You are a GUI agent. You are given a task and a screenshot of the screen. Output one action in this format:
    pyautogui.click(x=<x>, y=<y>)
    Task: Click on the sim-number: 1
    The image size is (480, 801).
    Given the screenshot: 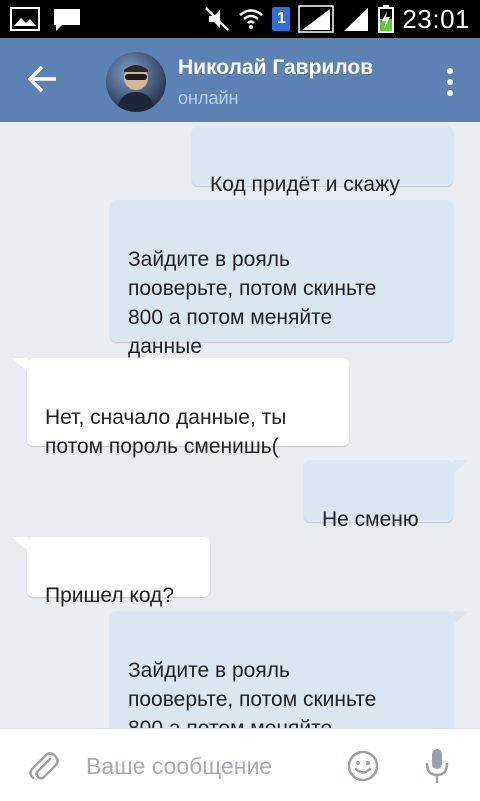 What is the action you would take?
    pyautogui.click(x=281, y=18)
    